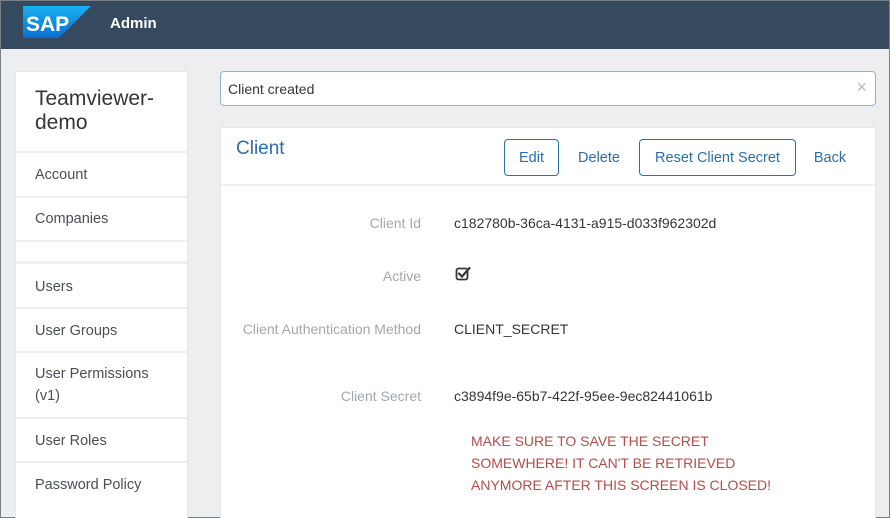 This screenshot has height=518, width=890. I want to click on notification-bar: Client created ×, so click(548, 88).